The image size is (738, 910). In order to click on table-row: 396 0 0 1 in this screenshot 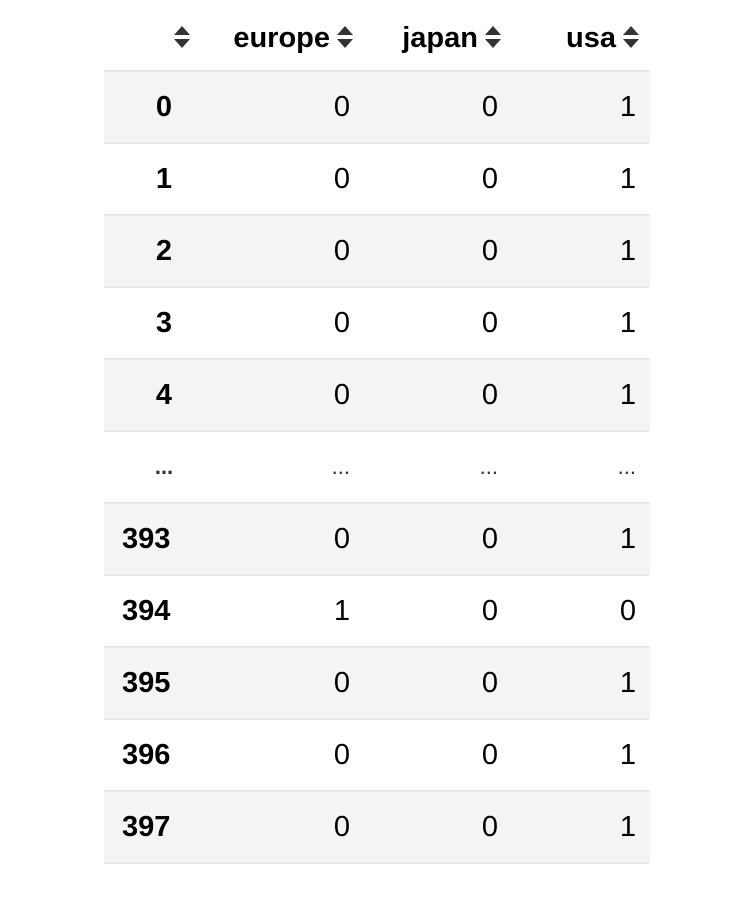, I will do `click(377, 755)`.